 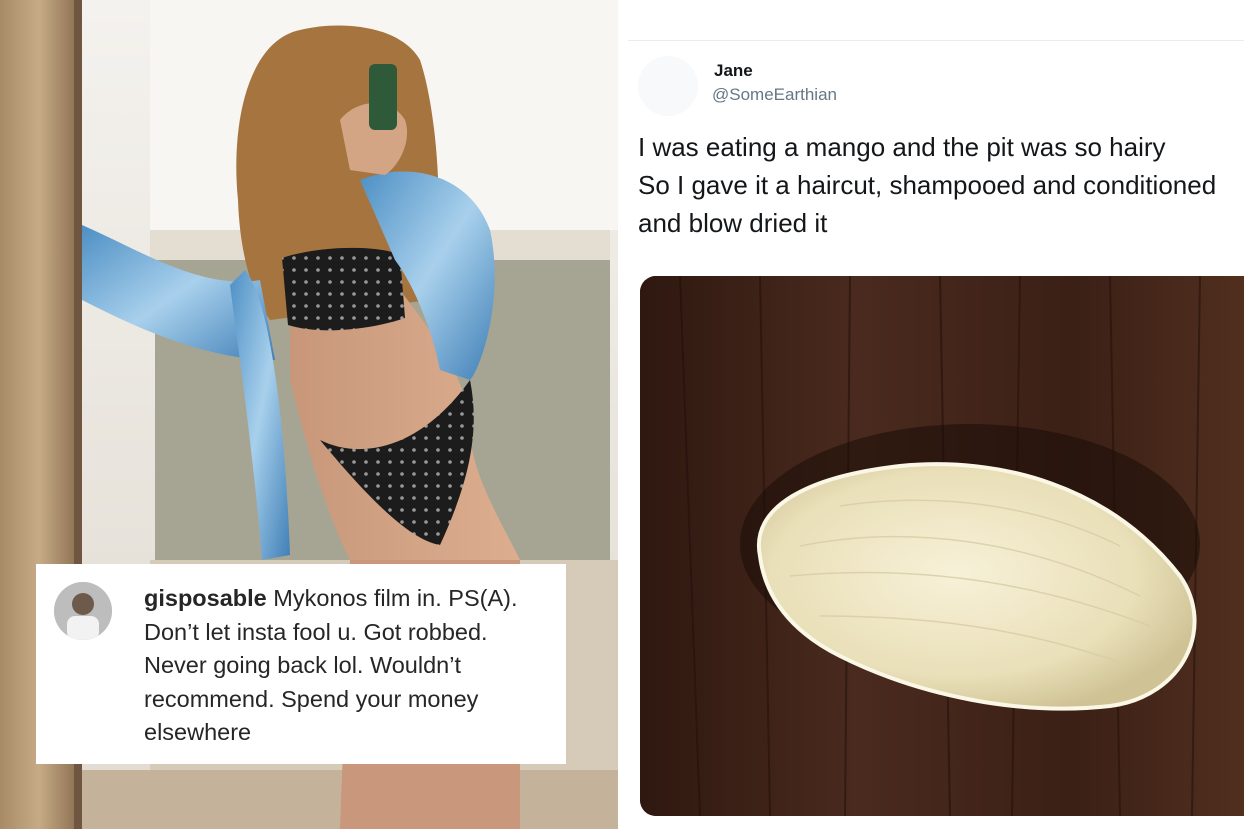 What do you see at coordinates (205, 598) in the screenshot?
I see `comment-username: gisposable` at bounding box center [205, 598].